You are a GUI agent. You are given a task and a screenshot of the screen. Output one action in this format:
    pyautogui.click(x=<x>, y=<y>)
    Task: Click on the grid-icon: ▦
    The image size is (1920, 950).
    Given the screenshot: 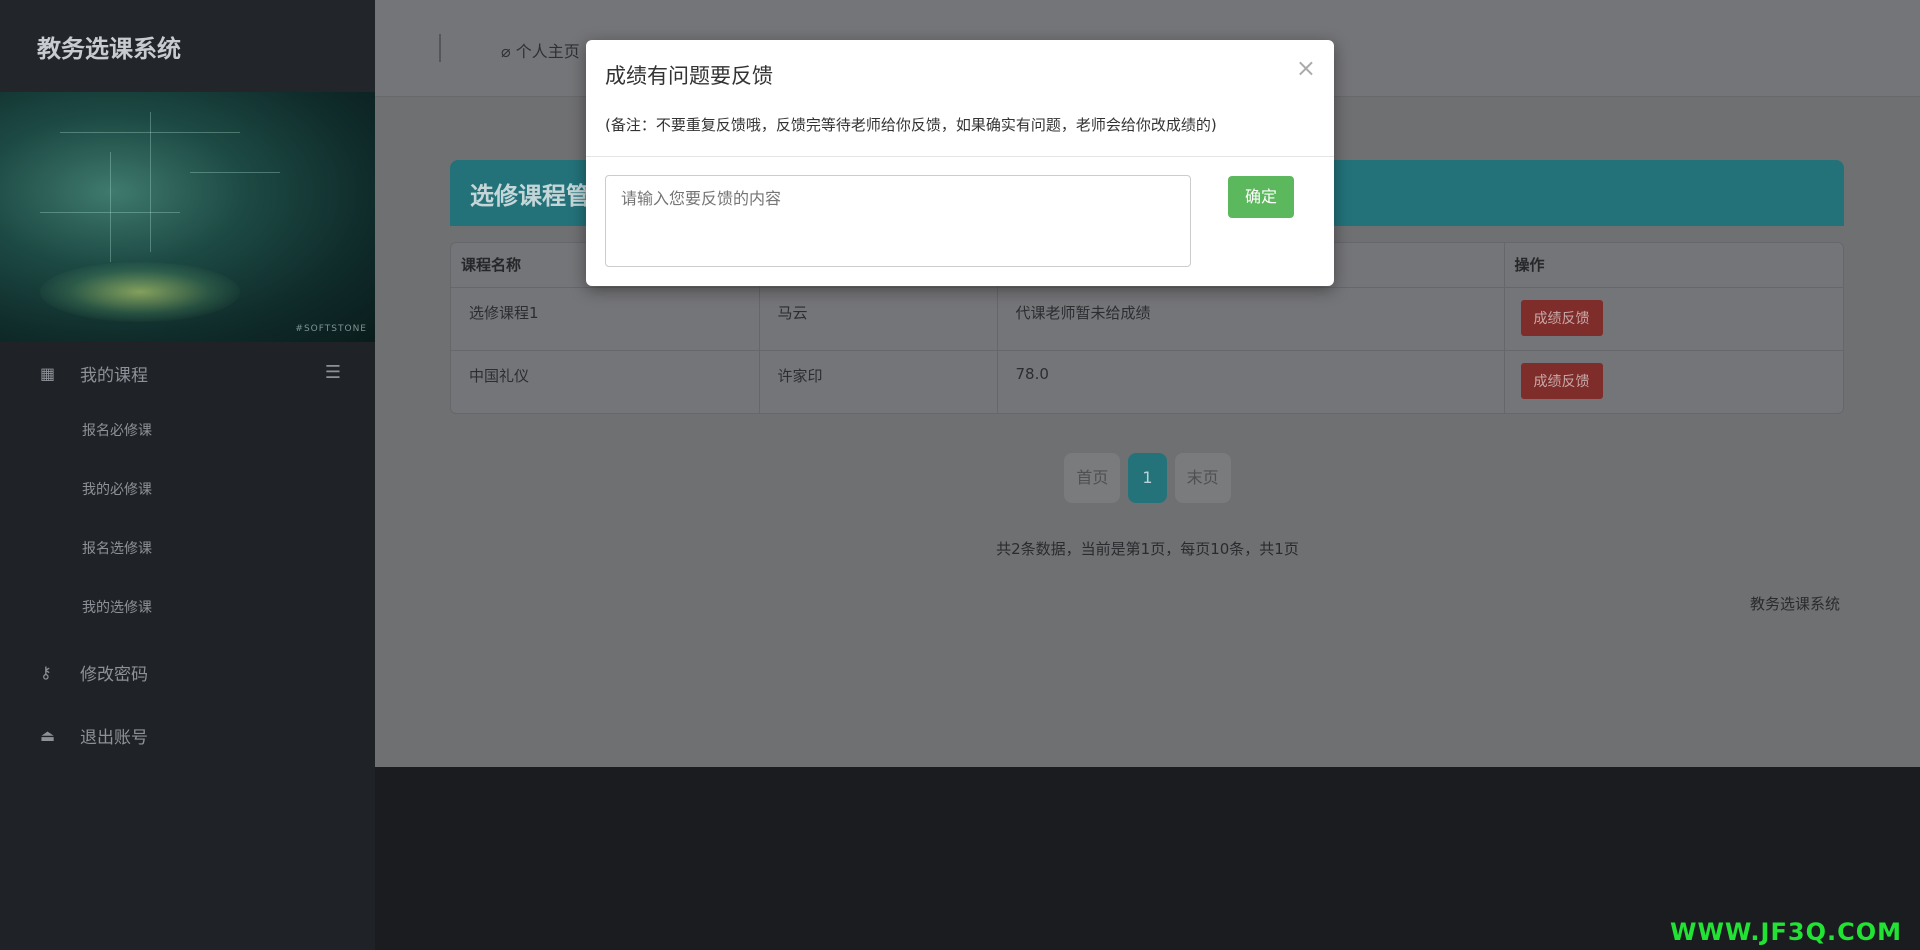 What is the action you would take?
    pyautogui.click(x=48, y=373)
    